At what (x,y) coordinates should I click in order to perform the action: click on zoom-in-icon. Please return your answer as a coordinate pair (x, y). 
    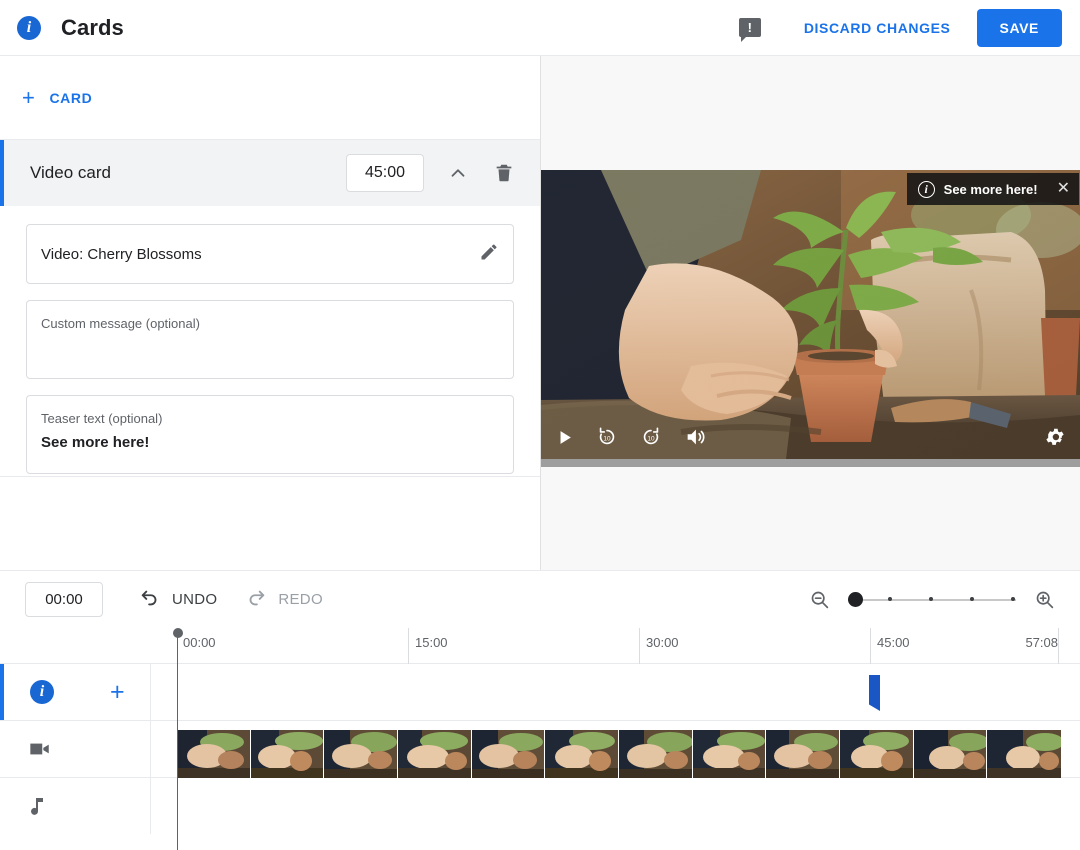
    Looking at the image, I should click on (1044, 599).